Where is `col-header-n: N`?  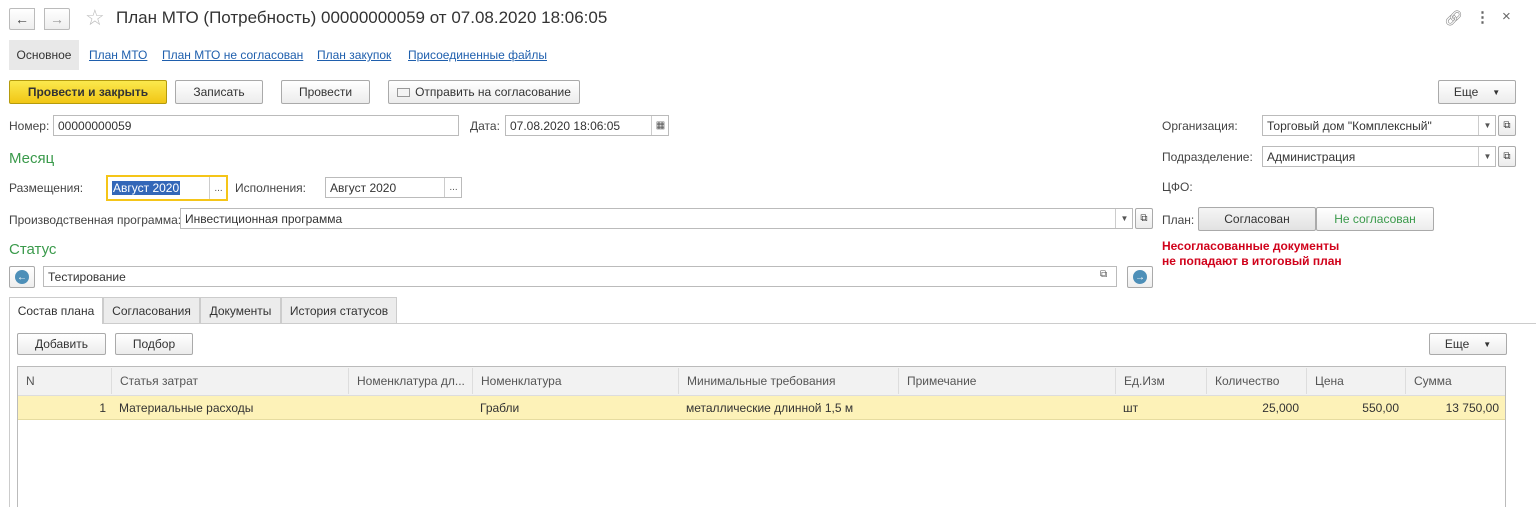 col-header-n: N is located at coordinates (64, 381).